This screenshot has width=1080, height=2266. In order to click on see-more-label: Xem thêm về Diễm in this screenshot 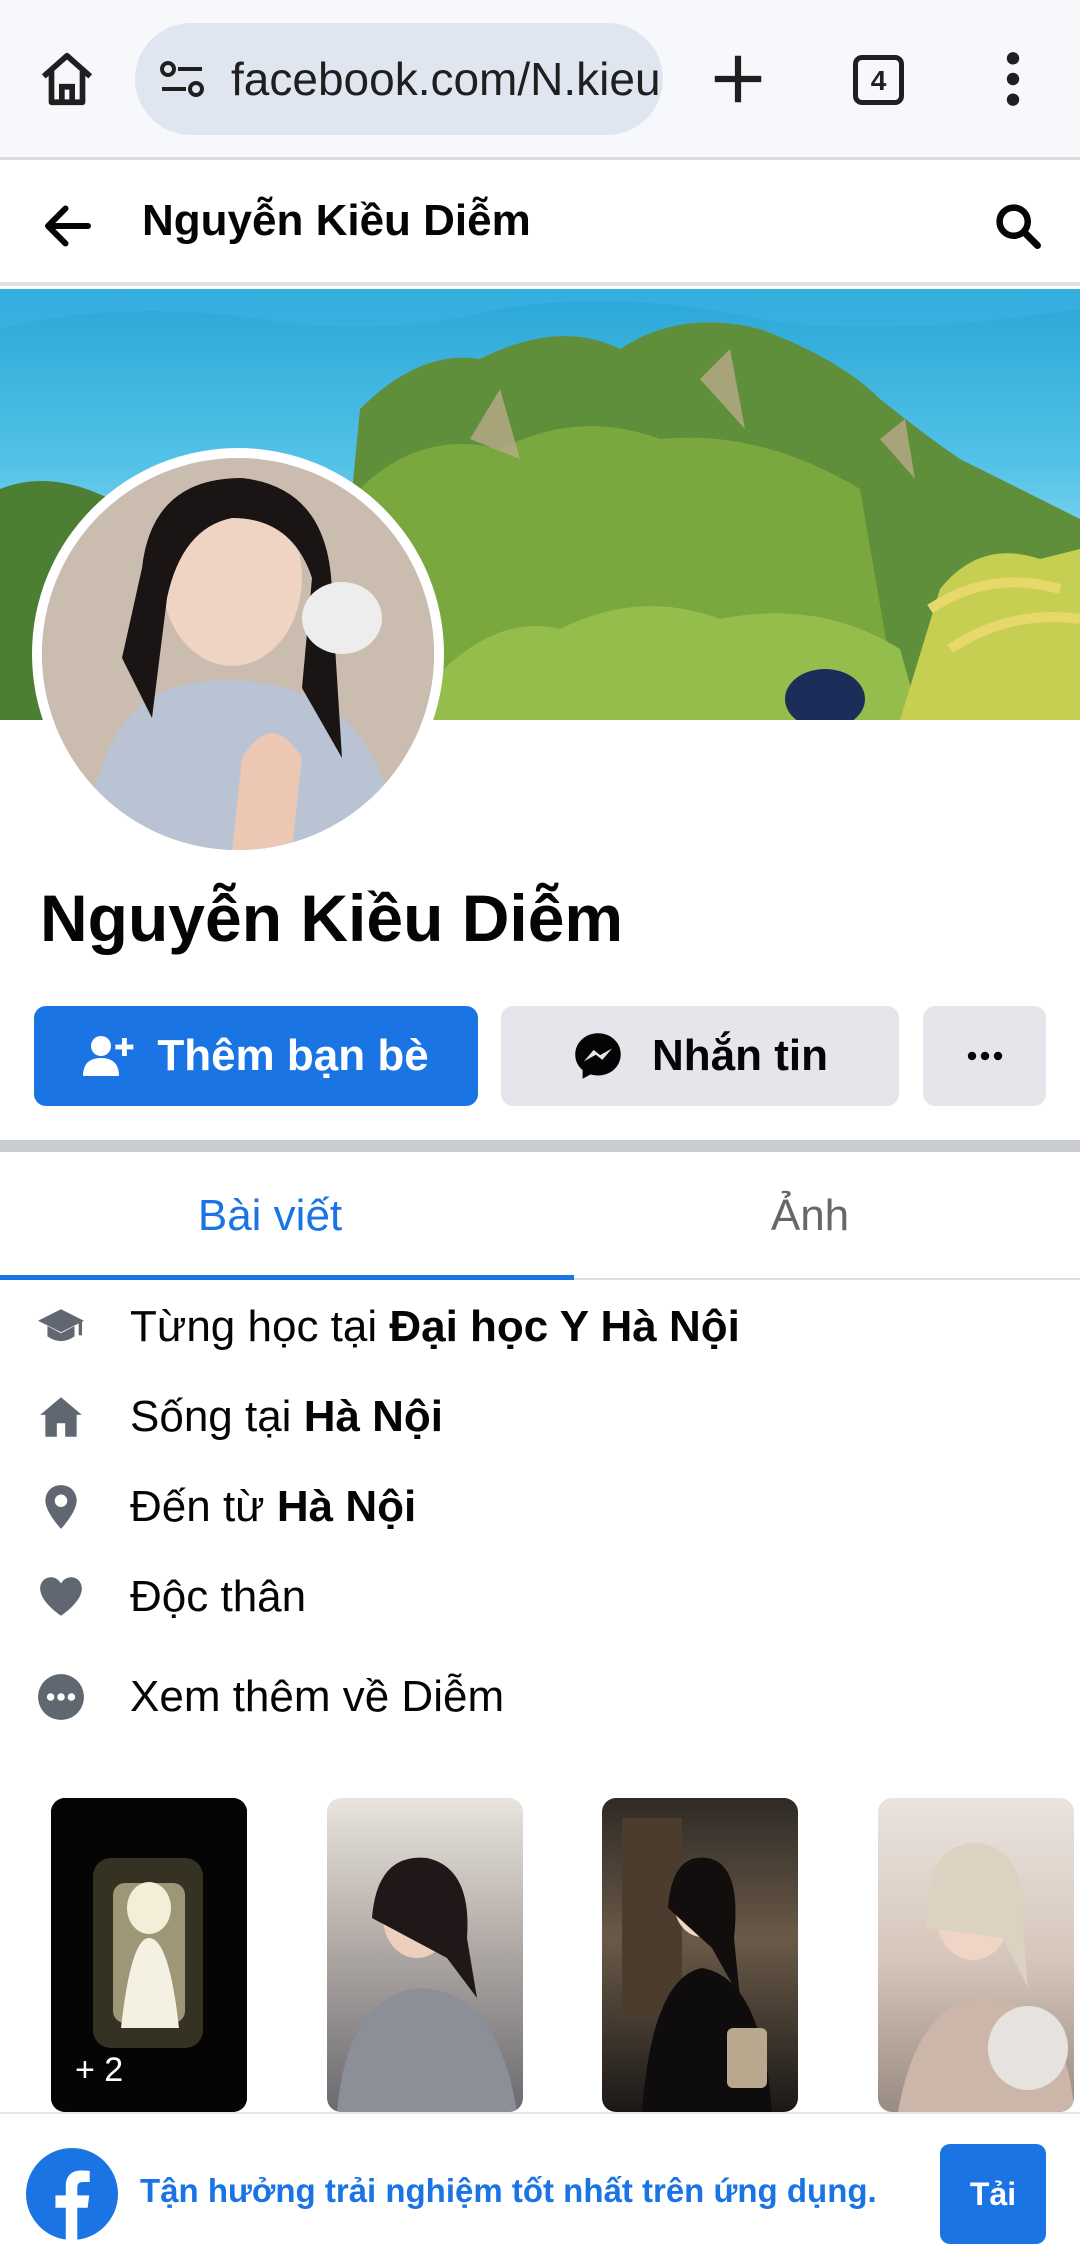, I will do `click(317, 1696)`.